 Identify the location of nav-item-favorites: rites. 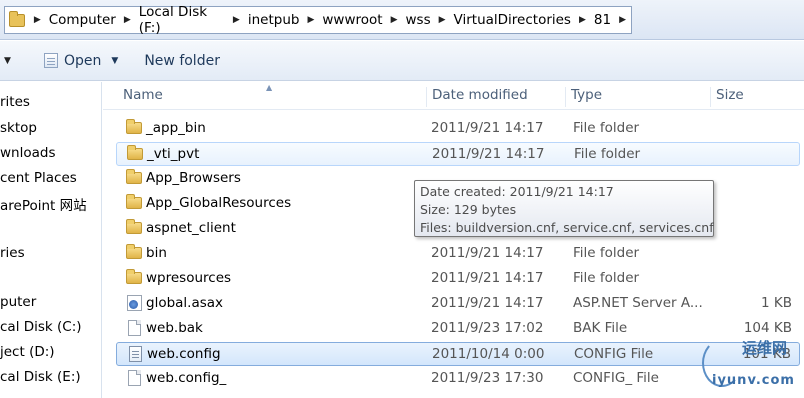
(15, 102).